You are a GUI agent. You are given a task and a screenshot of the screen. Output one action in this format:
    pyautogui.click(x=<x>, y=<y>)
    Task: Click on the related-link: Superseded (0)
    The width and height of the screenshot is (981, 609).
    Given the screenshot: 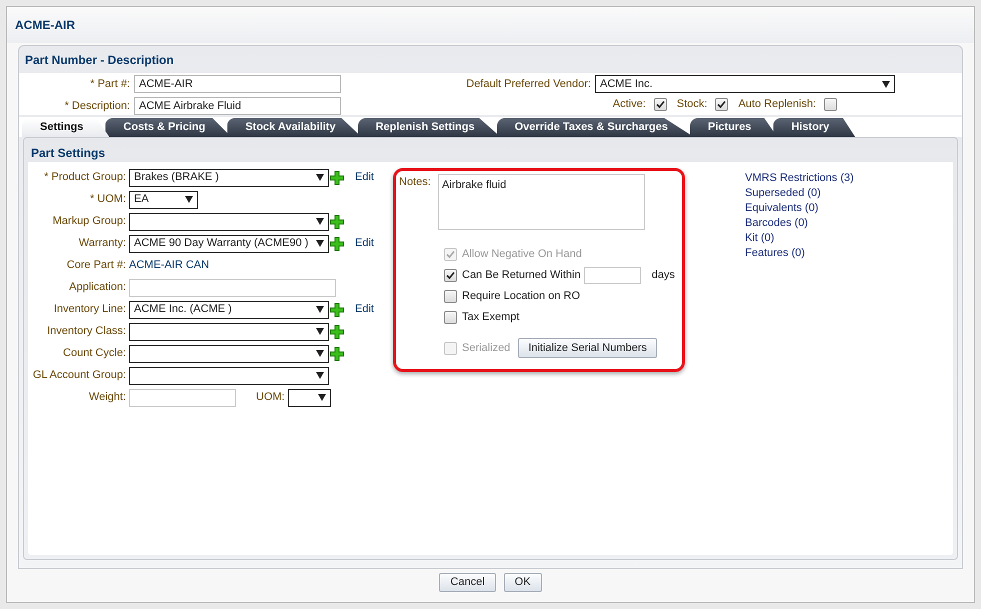 What is the action you would take?
    pyautogui.click(x=799, y=193)
    